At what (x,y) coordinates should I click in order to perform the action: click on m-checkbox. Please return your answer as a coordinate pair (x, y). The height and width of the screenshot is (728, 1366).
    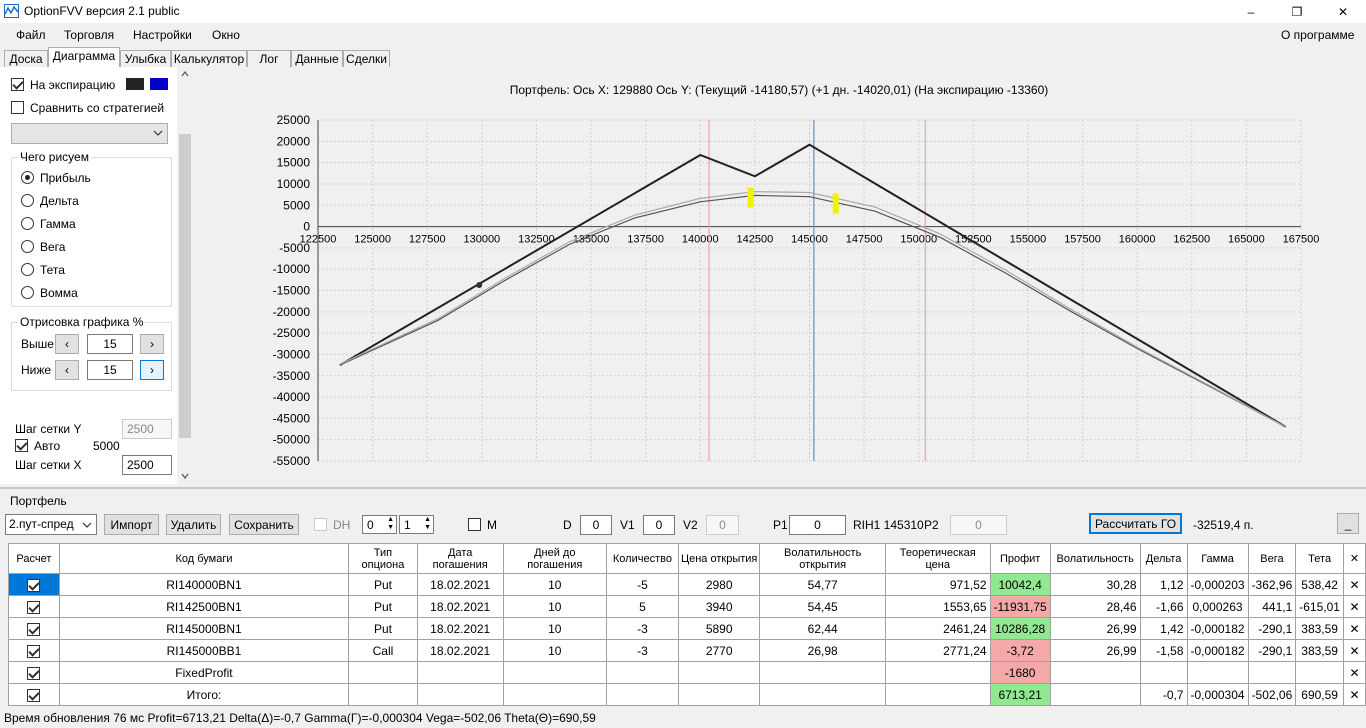
    Looking at the image, I should click on (474, 524).